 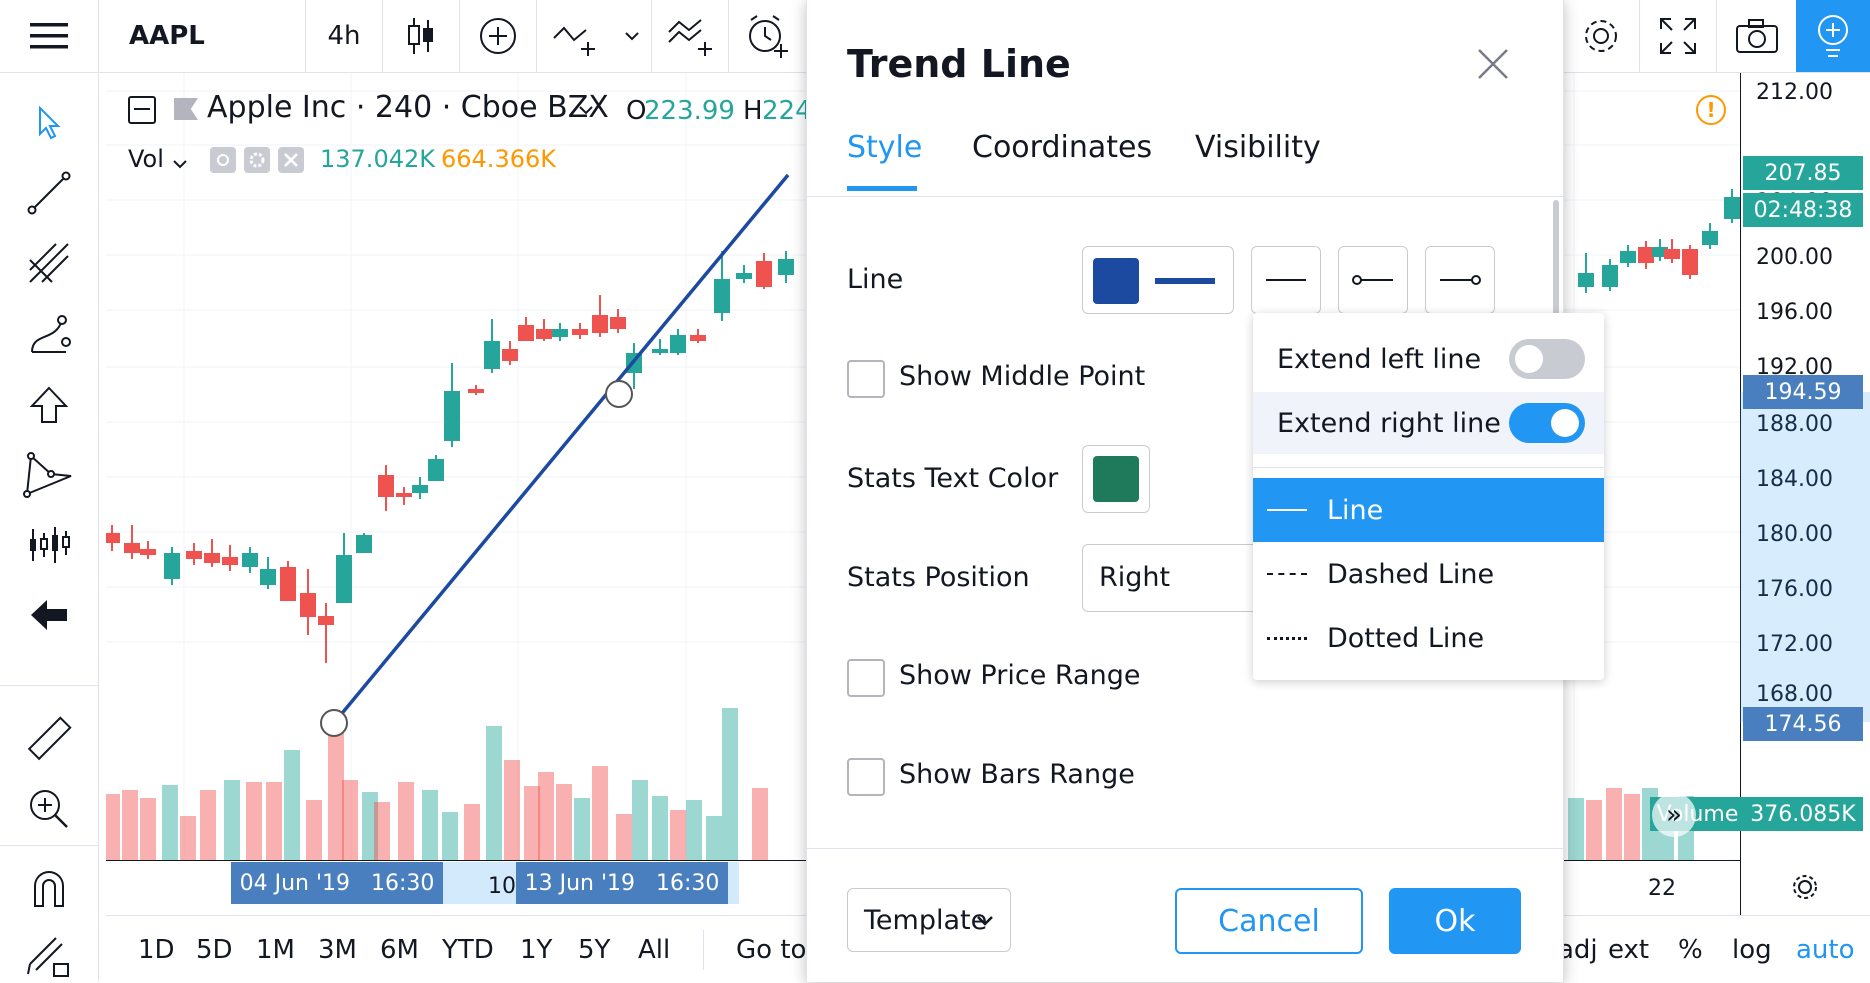 What do you see at coordinates (866, 678) in the screenshot?
I see `show-price-range-checkbox` at bounding box center [866, 678].